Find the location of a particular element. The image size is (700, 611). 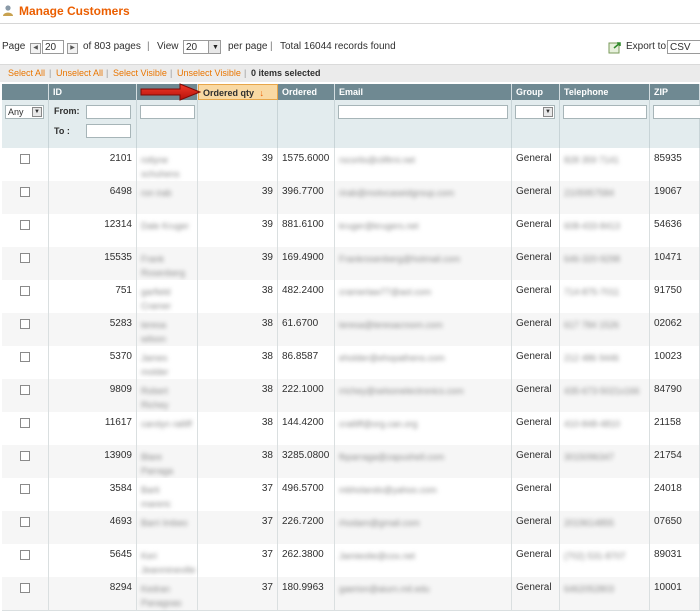

prev-page-button: ◀ is located at coordinates (35, 48).